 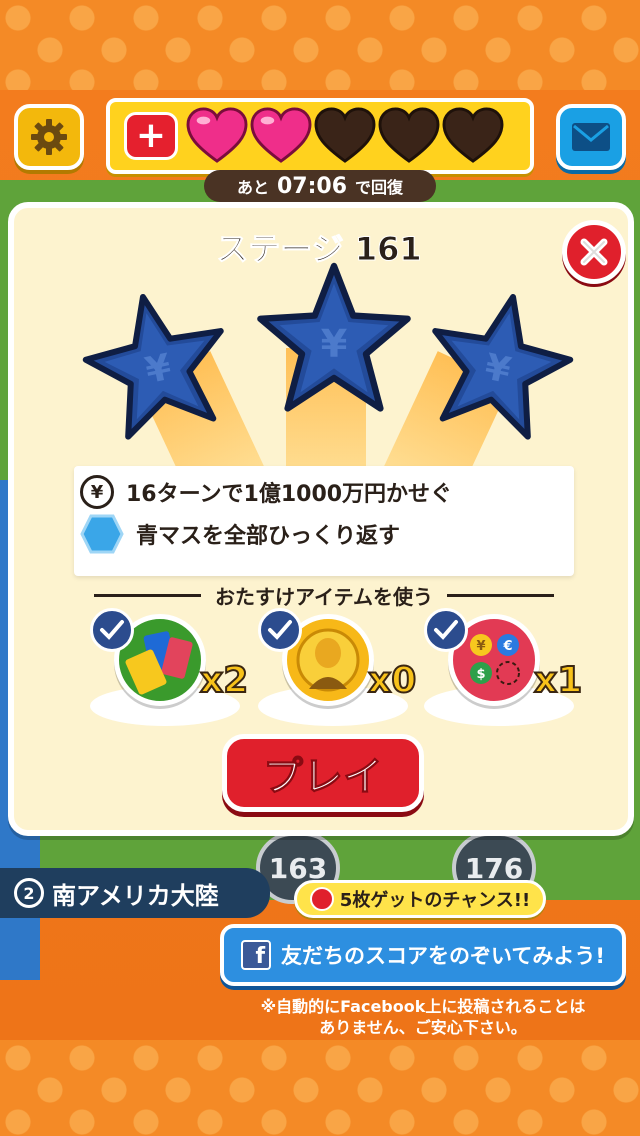 I want to click on region-name: 南アメリカ大陸, so click(x=135, y=895).